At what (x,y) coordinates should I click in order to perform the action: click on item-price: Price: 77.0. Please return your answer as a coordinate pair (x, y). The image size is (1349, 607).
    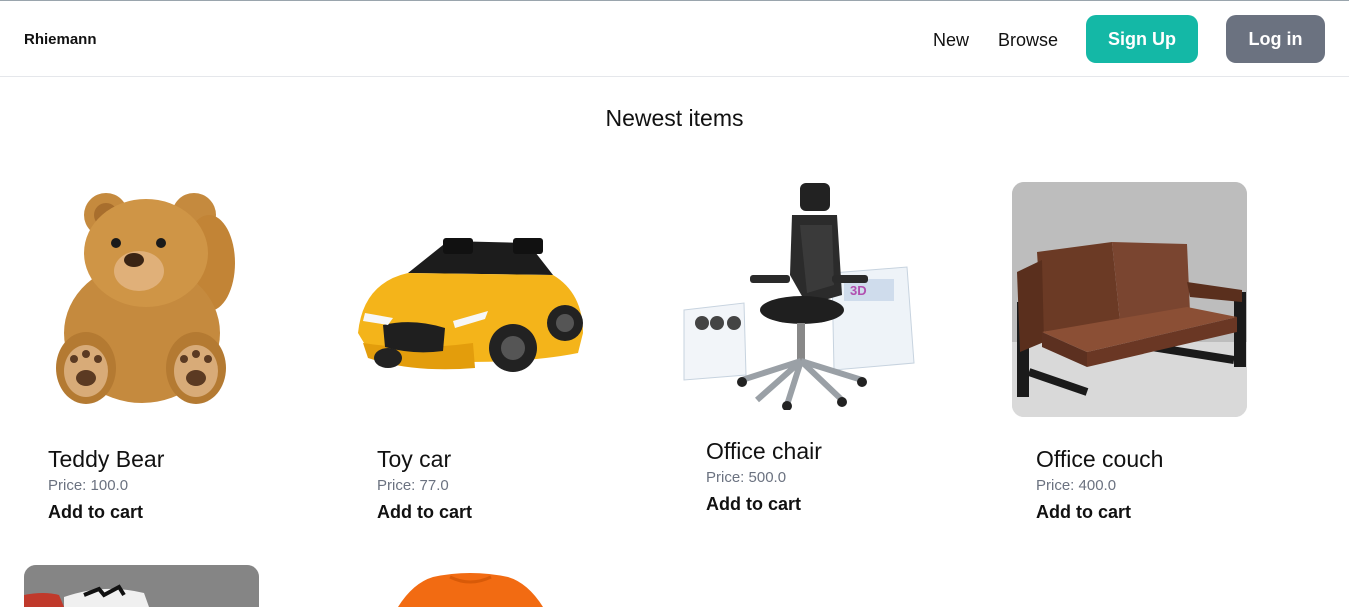
    Looking at the image, I should click on (413, 485).